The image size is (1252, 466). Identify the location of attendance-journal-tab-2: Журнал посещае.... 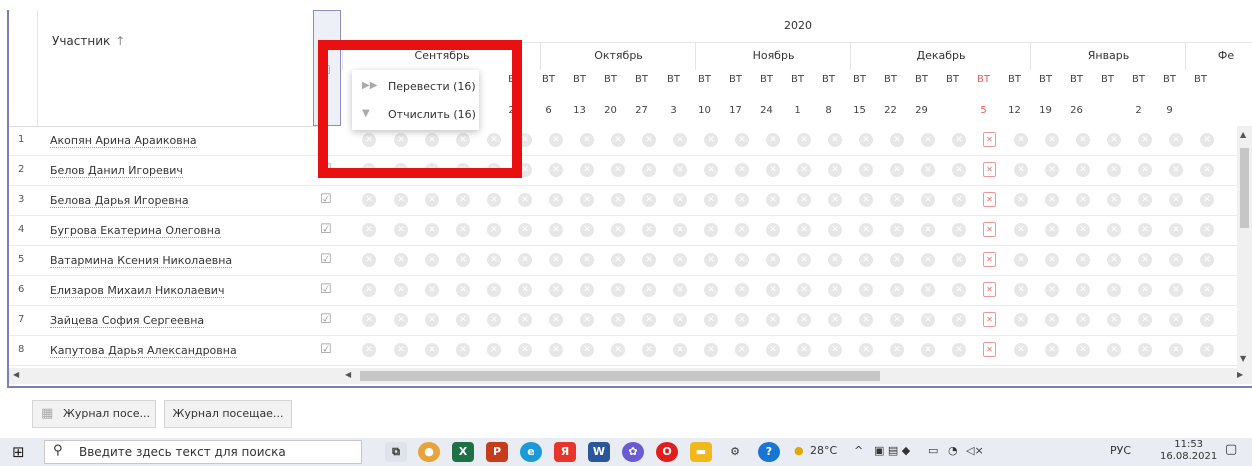
(228, 414).